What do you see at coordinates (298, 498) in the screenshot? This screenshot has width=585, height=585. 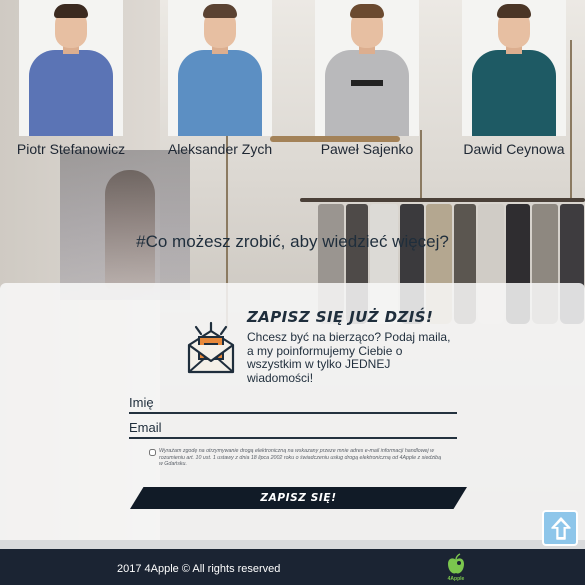 I see `submit-button: ZAPISZ SIĘ!` at bounding box center [298, 498].